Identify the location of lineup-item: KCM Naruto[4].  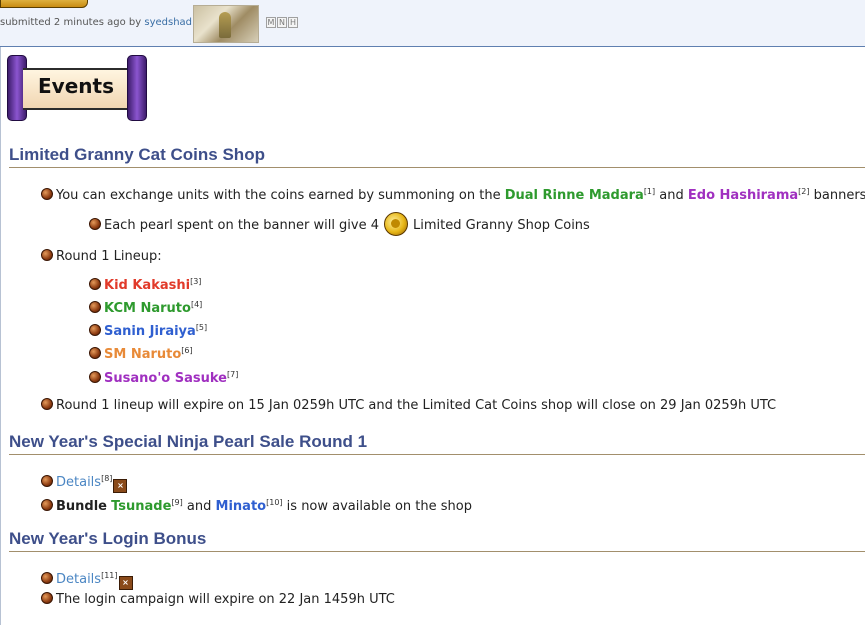
(145, 307).